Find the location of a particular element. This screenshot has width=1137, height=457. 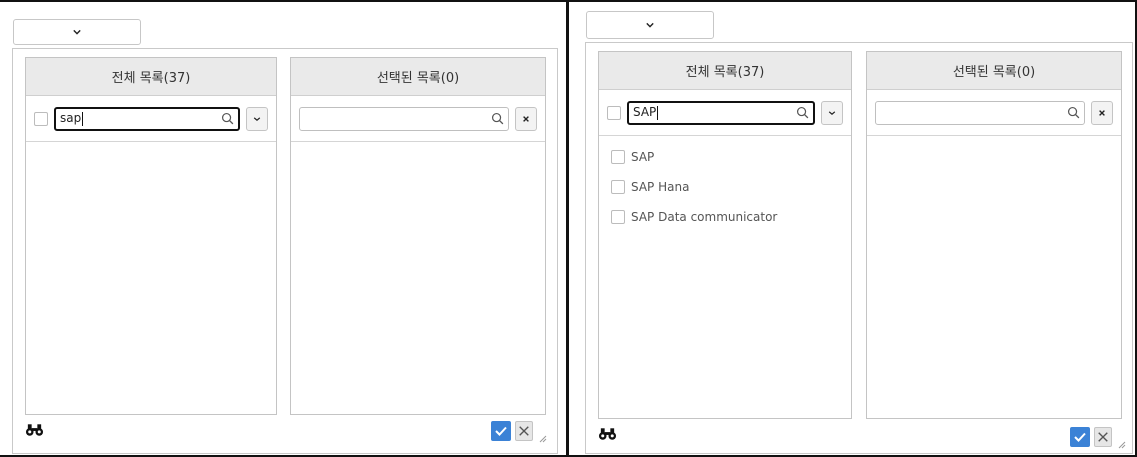

list-item-label: SAP is located at coordinates (643, 157).